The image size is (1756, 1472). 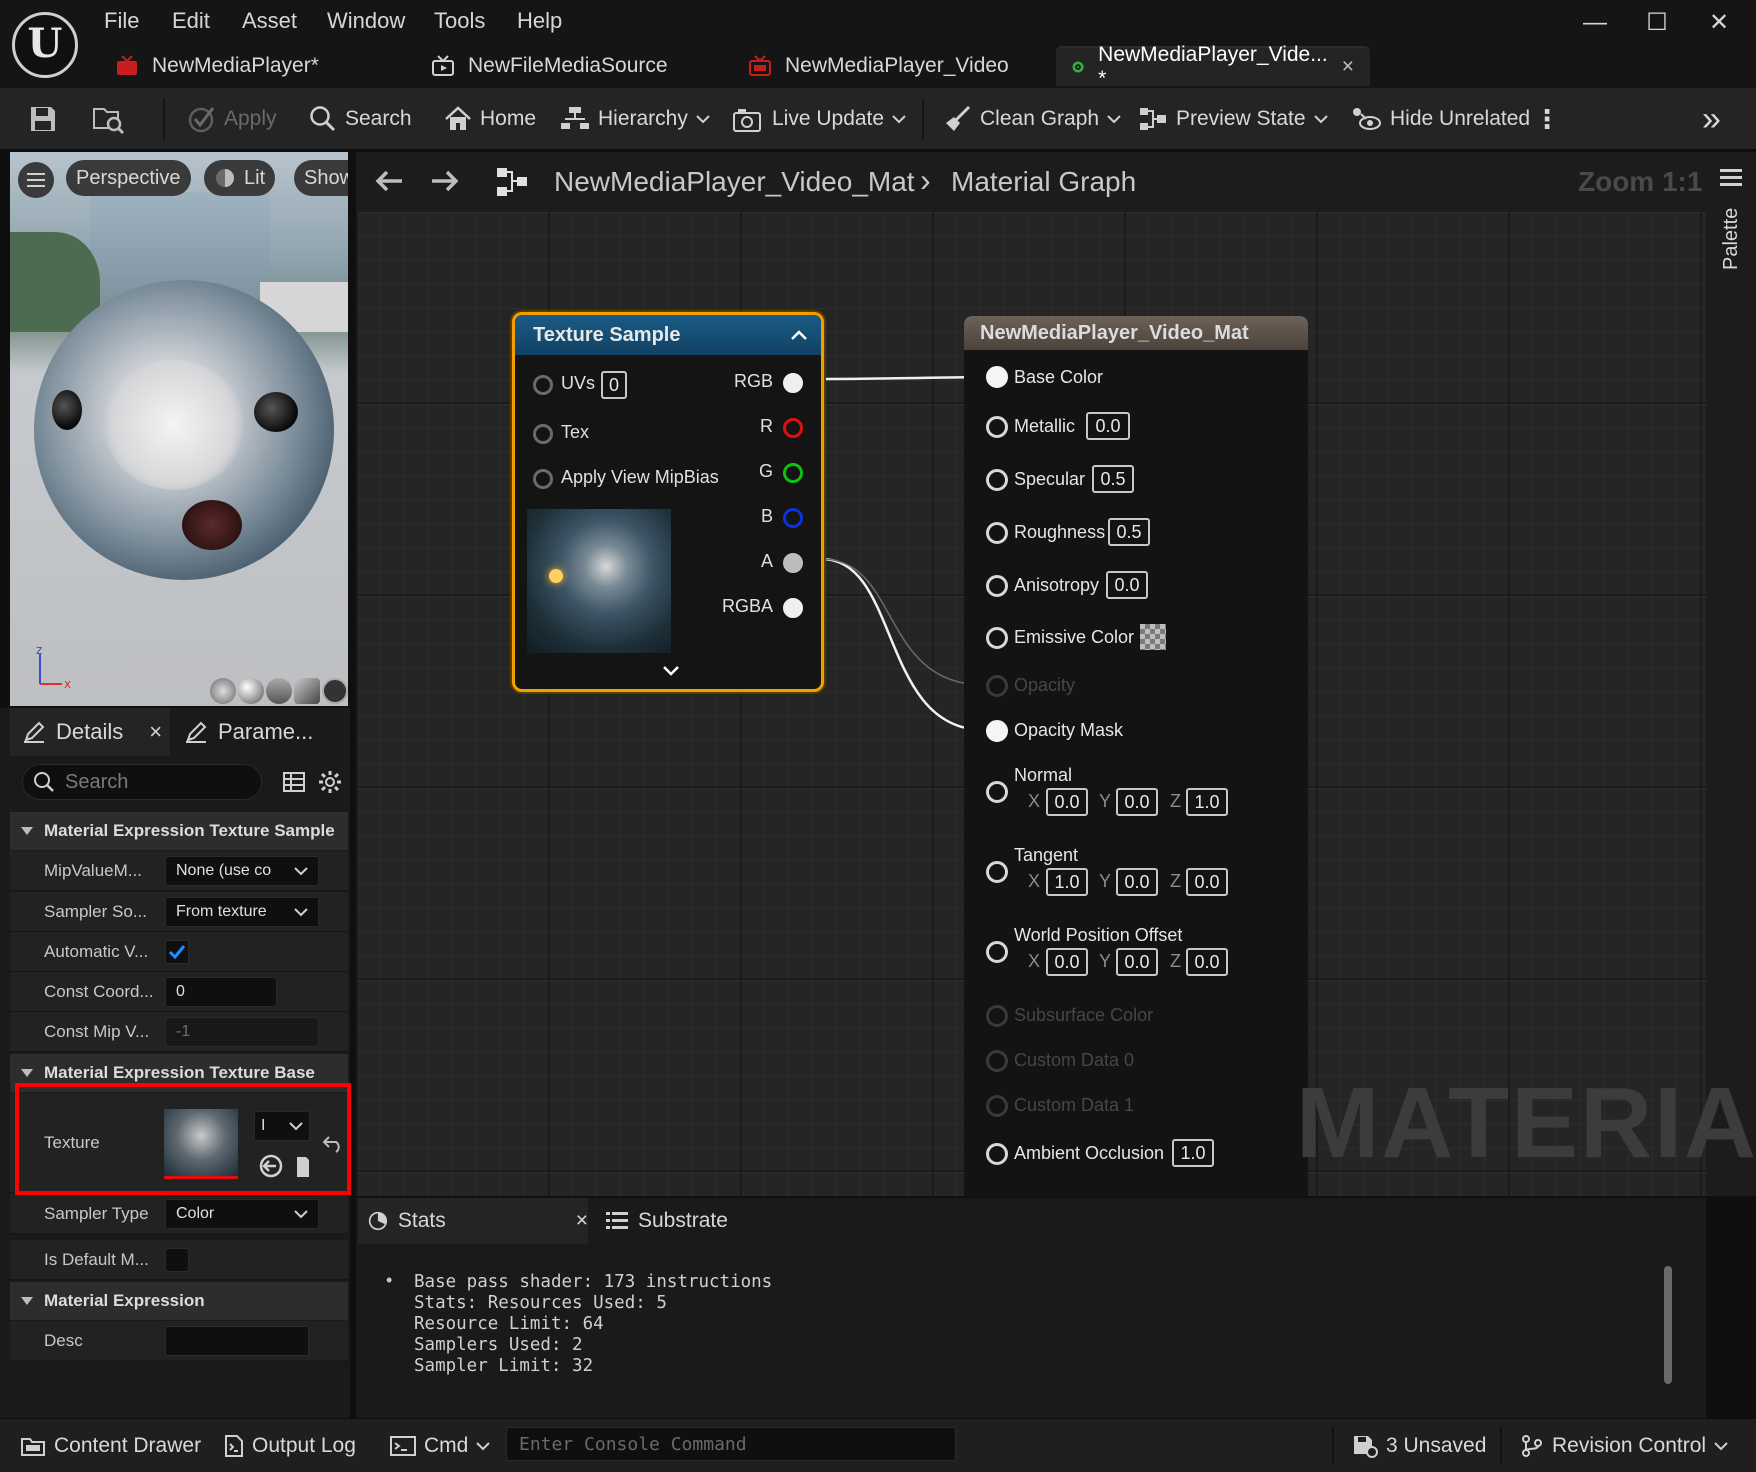 I want to click on material-node-header: NewMediaPlayer_Video_Mat, so click(x=1136, y=333).